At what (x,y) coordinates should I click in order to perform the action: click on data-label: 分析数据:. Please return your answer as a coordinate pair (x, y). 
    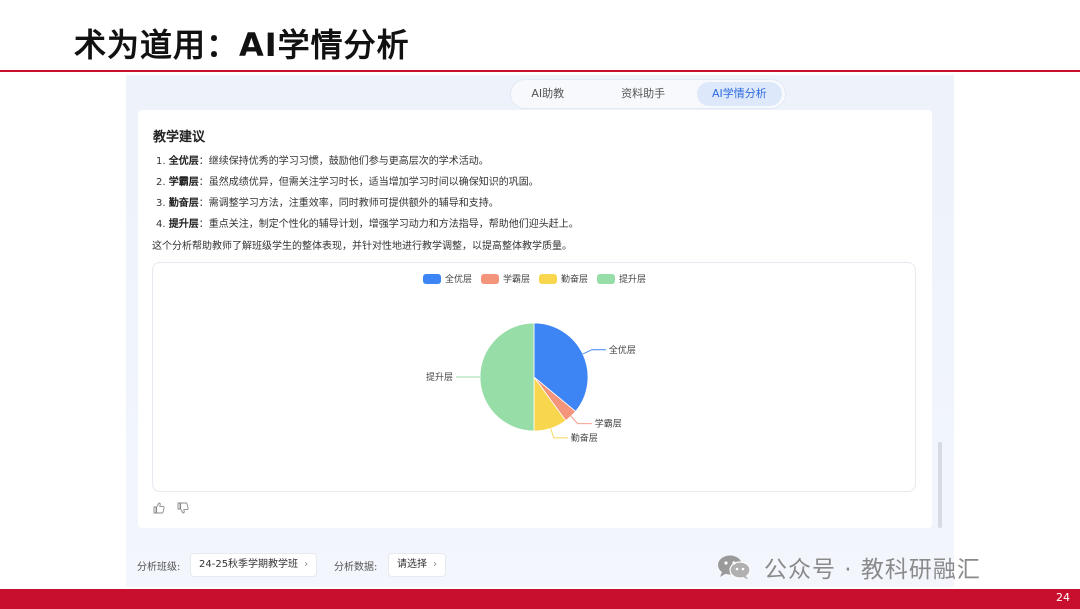
    Looking at the image, I should click on (356, 567).